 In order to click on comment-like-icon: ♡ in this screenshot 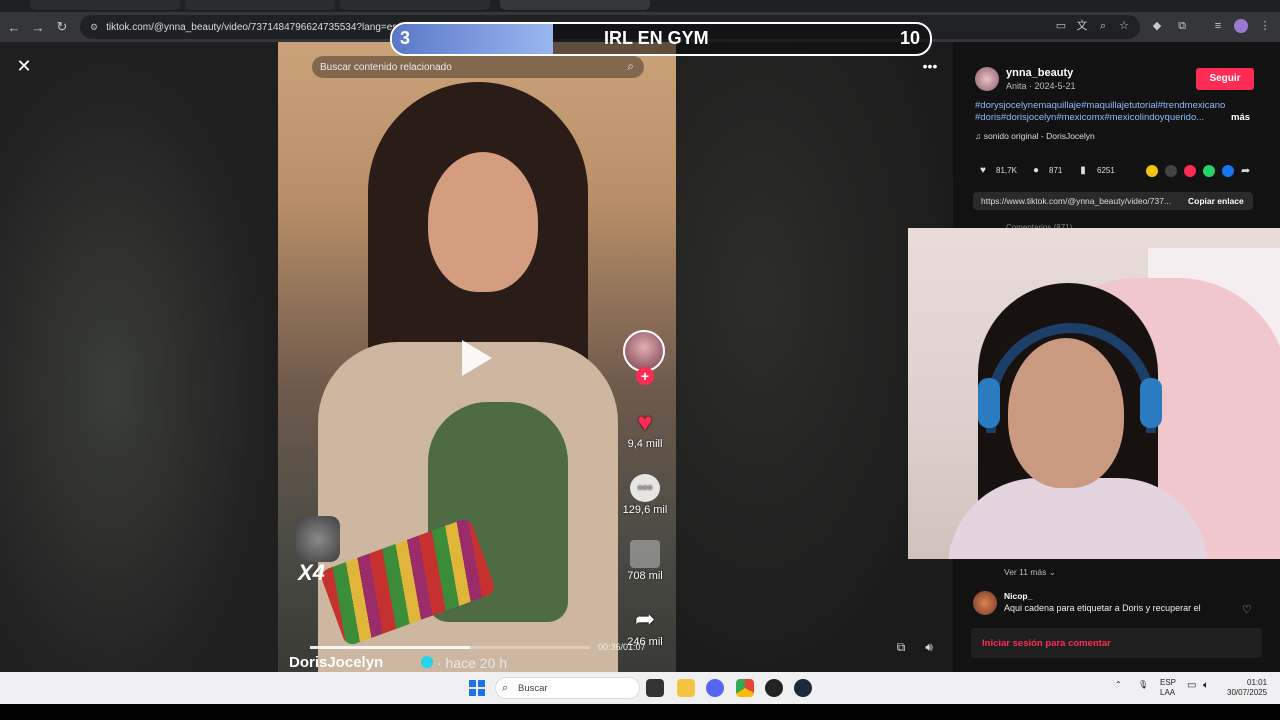, I will do `click(1247, 609)`.